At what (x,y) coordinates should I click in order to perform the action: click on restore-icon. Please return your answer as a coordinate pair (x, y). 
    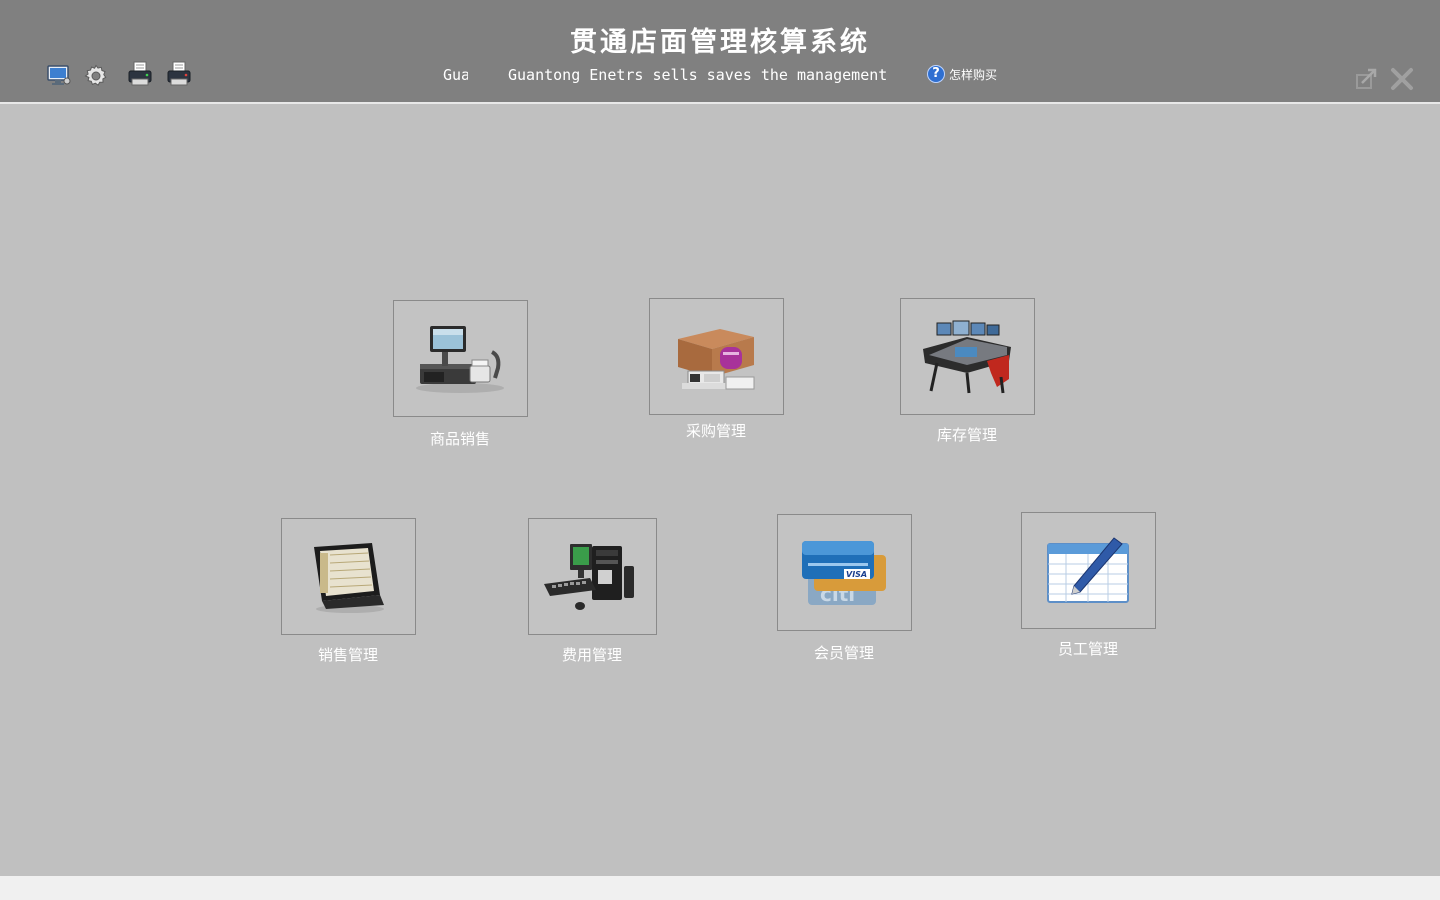
    Looking at the image, I should click on (1366, 79).